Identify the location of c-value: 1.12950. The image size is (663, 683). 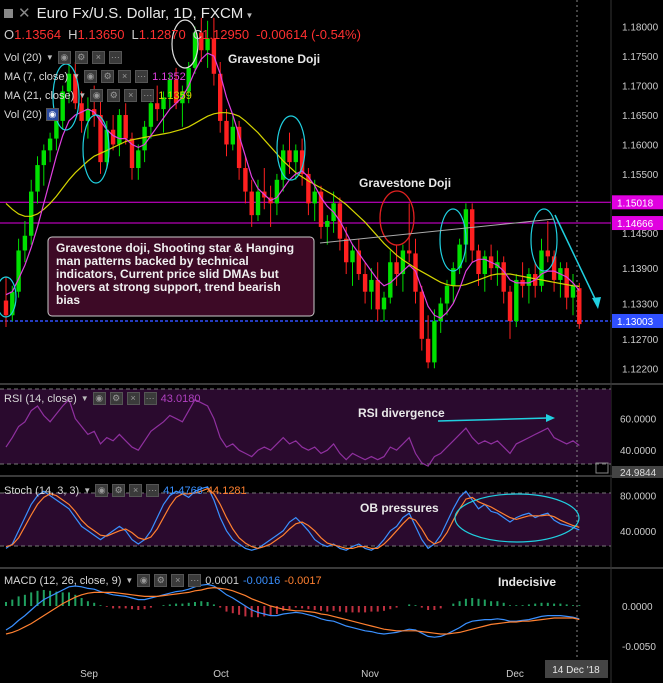
(226, 34).